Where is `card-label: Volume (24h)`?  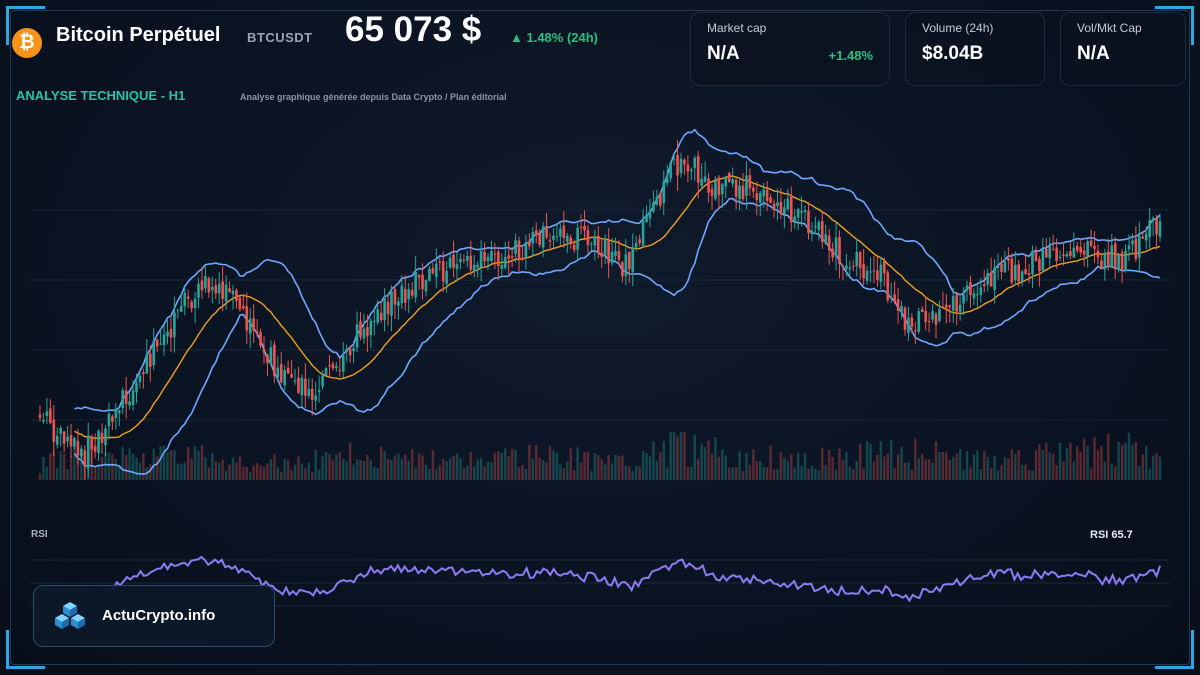 card-label: Volume (24h) is located at coordinates (958, 28).